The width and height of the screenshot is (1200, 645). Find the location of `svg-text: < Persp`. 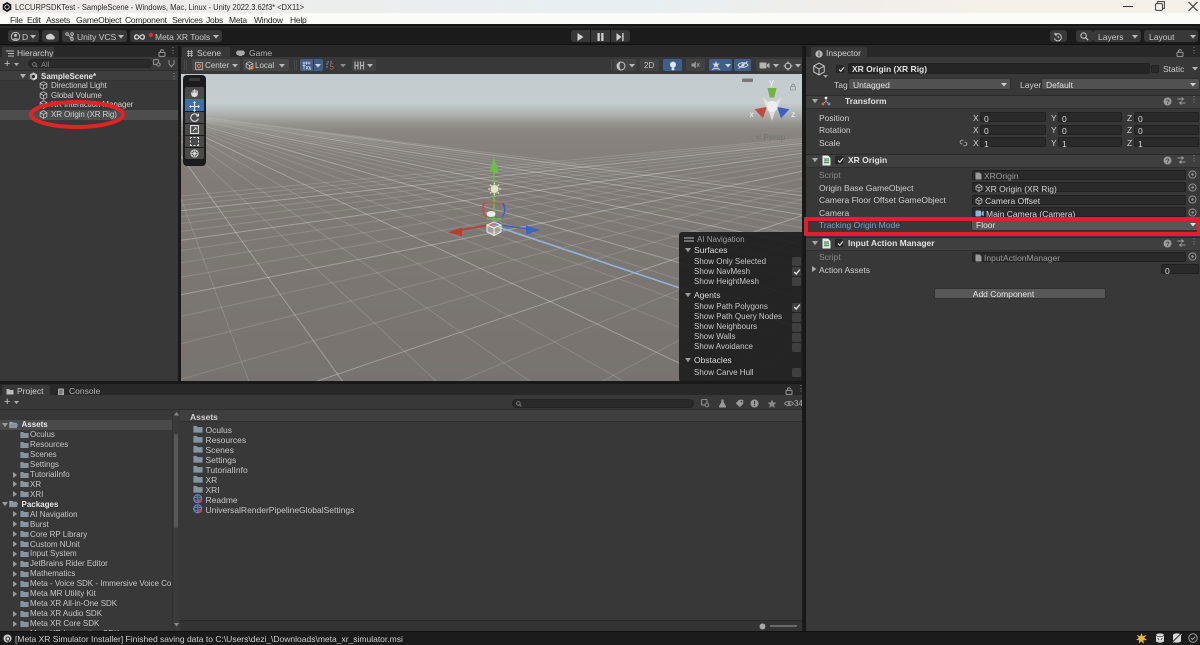

svg-text: < Persp is located at coordinates (771, 137).